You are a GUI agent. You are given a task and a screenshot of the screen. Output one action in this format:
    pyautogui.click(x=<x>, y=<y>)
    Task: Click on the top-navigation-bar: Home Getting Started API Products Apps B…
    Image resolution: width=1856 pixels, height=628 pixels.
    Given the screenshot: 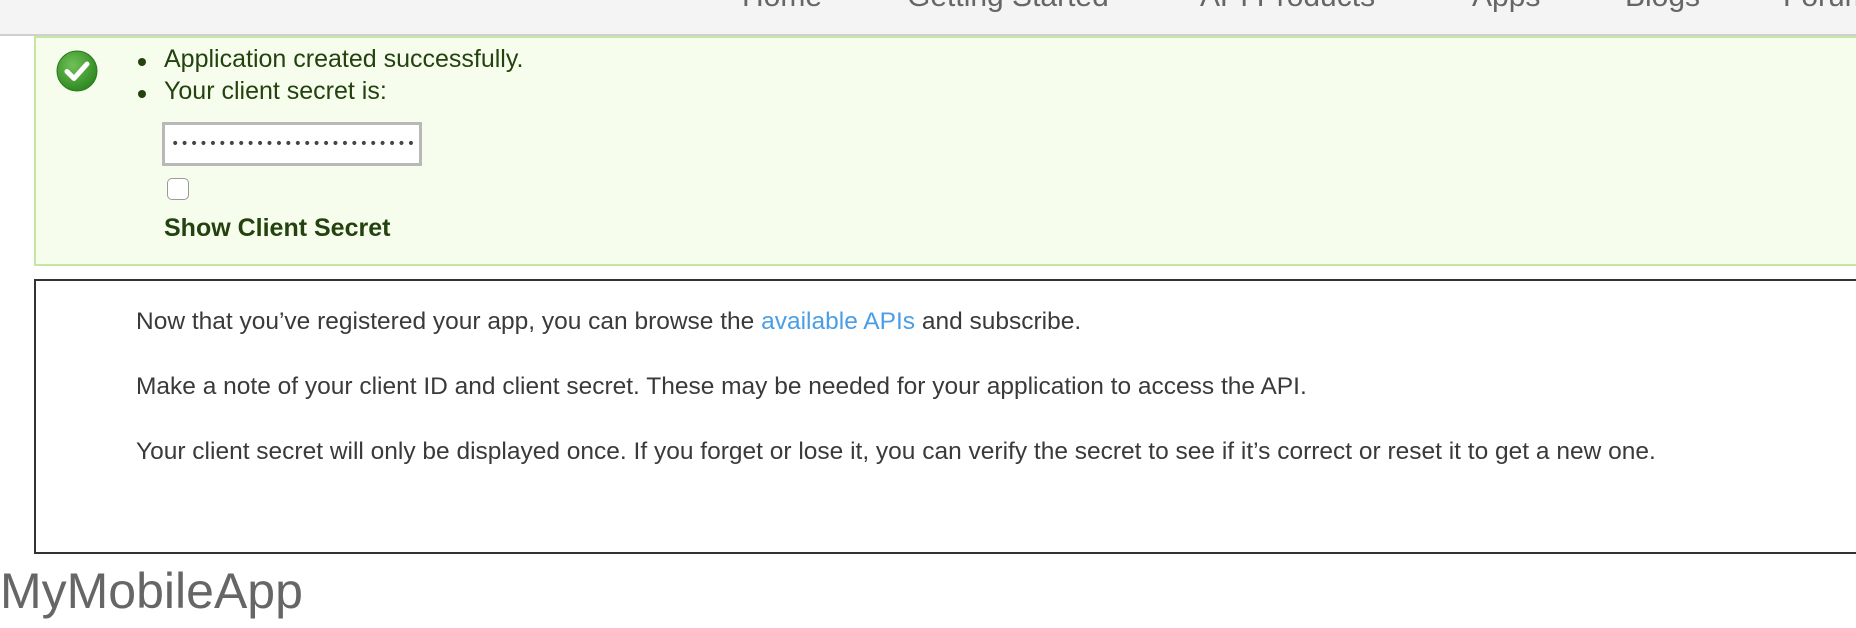 What is the action you would take?
    pyautogui.click(x=928, y=18)
    